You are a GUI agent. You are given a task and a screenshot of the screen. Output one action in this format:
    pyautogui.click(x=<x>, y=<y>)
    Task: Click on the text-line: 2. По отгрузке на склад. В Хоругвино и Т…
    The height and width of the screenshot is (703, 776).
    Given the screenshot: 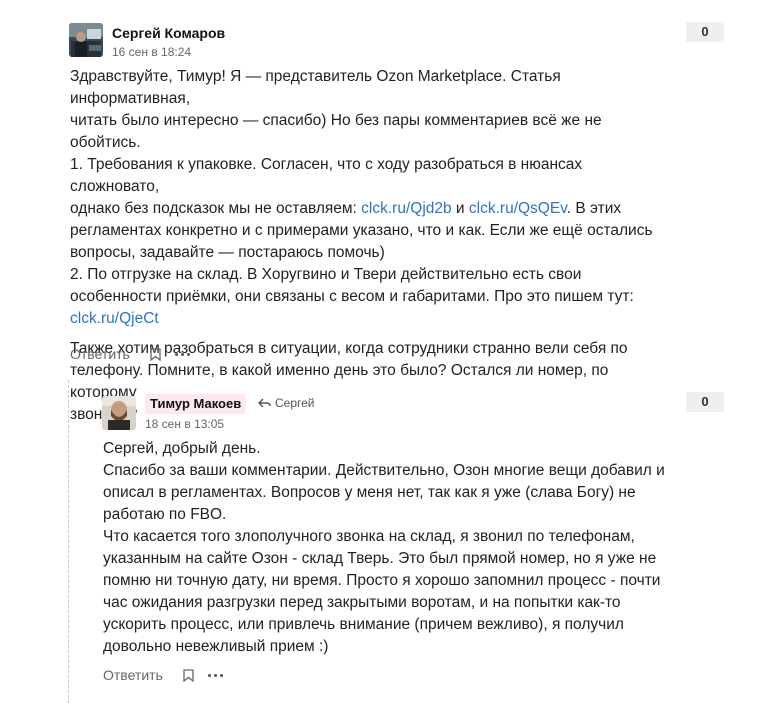 What is the action you would take?
    pyautogui.click(x=326, y=274)
    